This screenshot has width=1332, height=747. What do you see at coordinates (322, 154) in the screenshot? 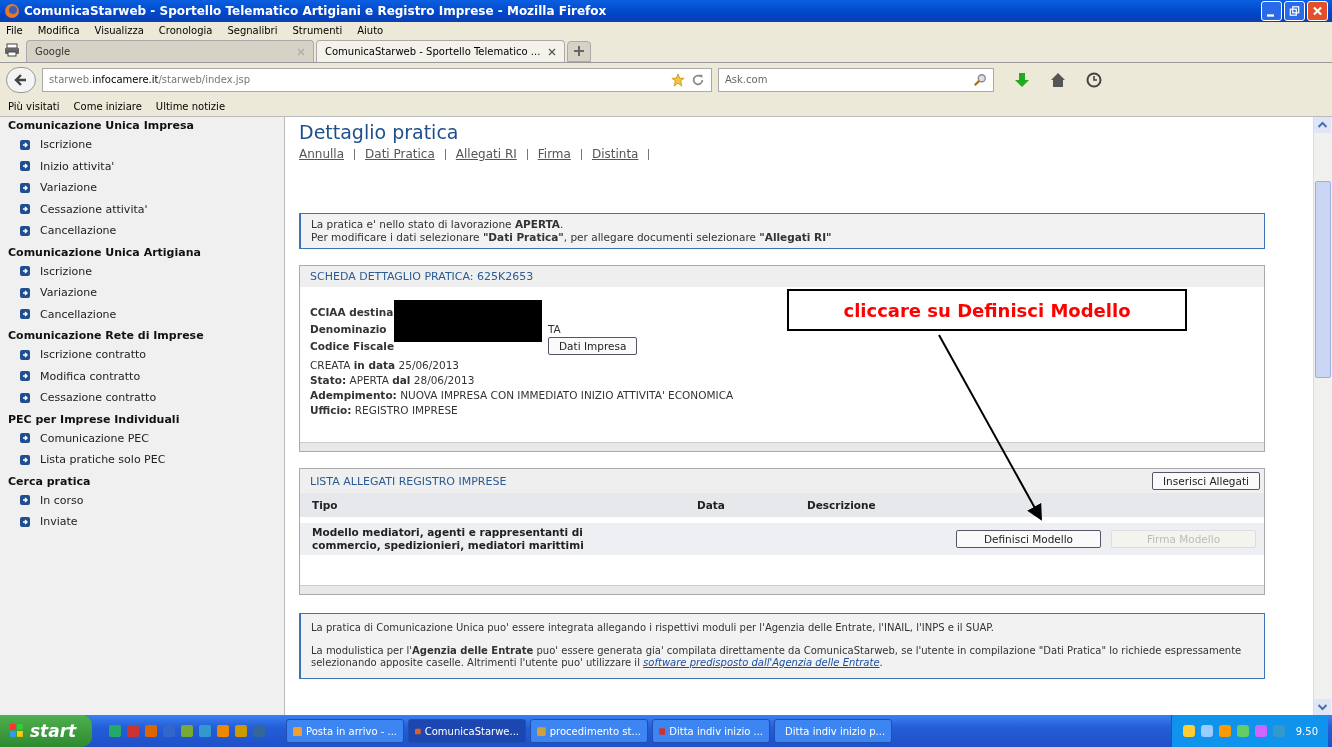
I see `nav-link: Annulla` at bounding box center [322, 154].